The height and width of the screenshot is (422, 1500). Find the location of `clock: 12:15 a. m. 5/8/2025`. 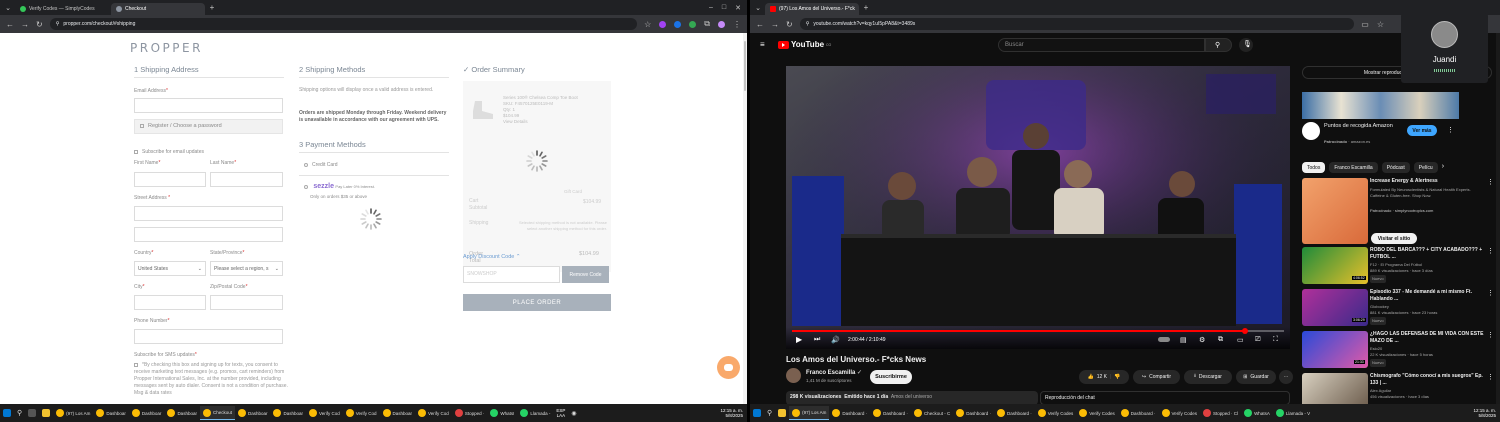

clock: 12:15 a. m. 5/8/2025 is located at coordinates (1486, 413).